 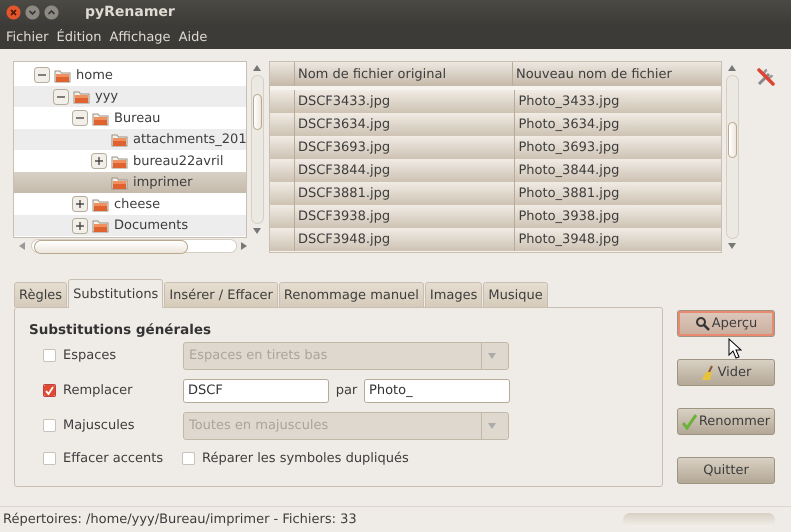 I want to click on close-icon, so click(x=13, y=12).